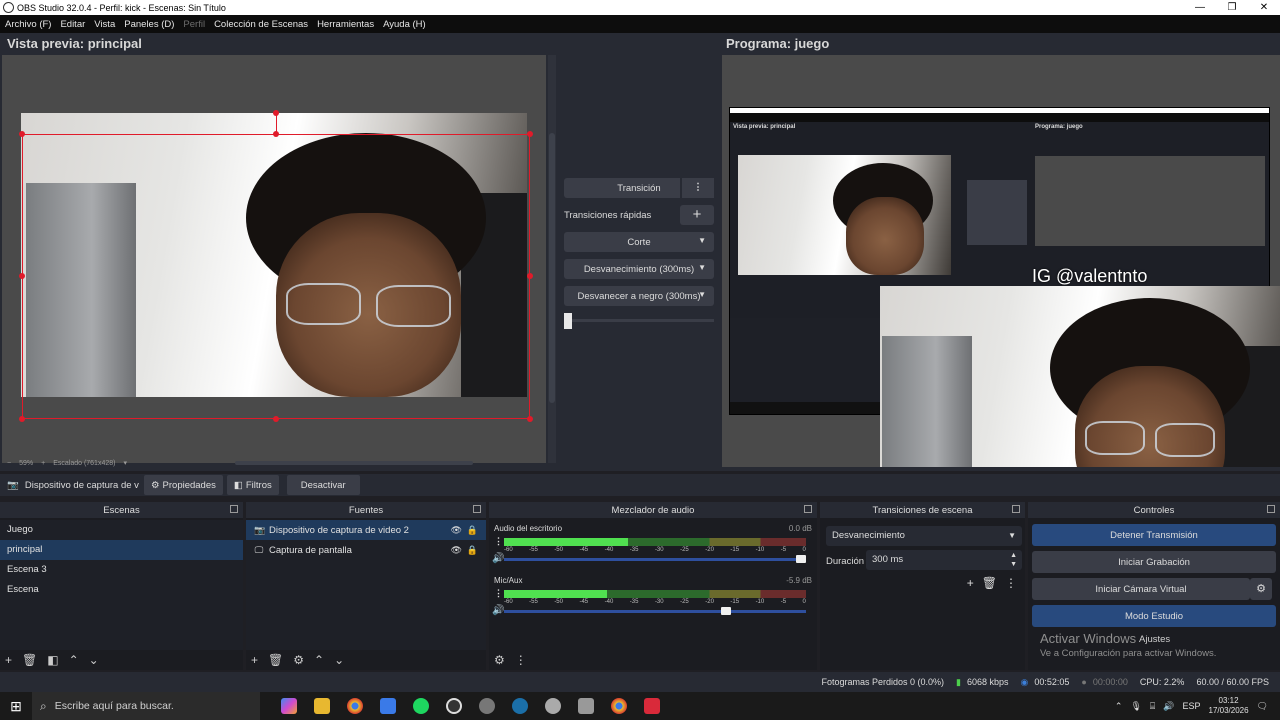 Image resolution: width=1280 pixels, height=720 pixels. Describe the element at coordinates (252, 485) in the screenshot. I see `filters-button: ◧ Filtros` at that location.